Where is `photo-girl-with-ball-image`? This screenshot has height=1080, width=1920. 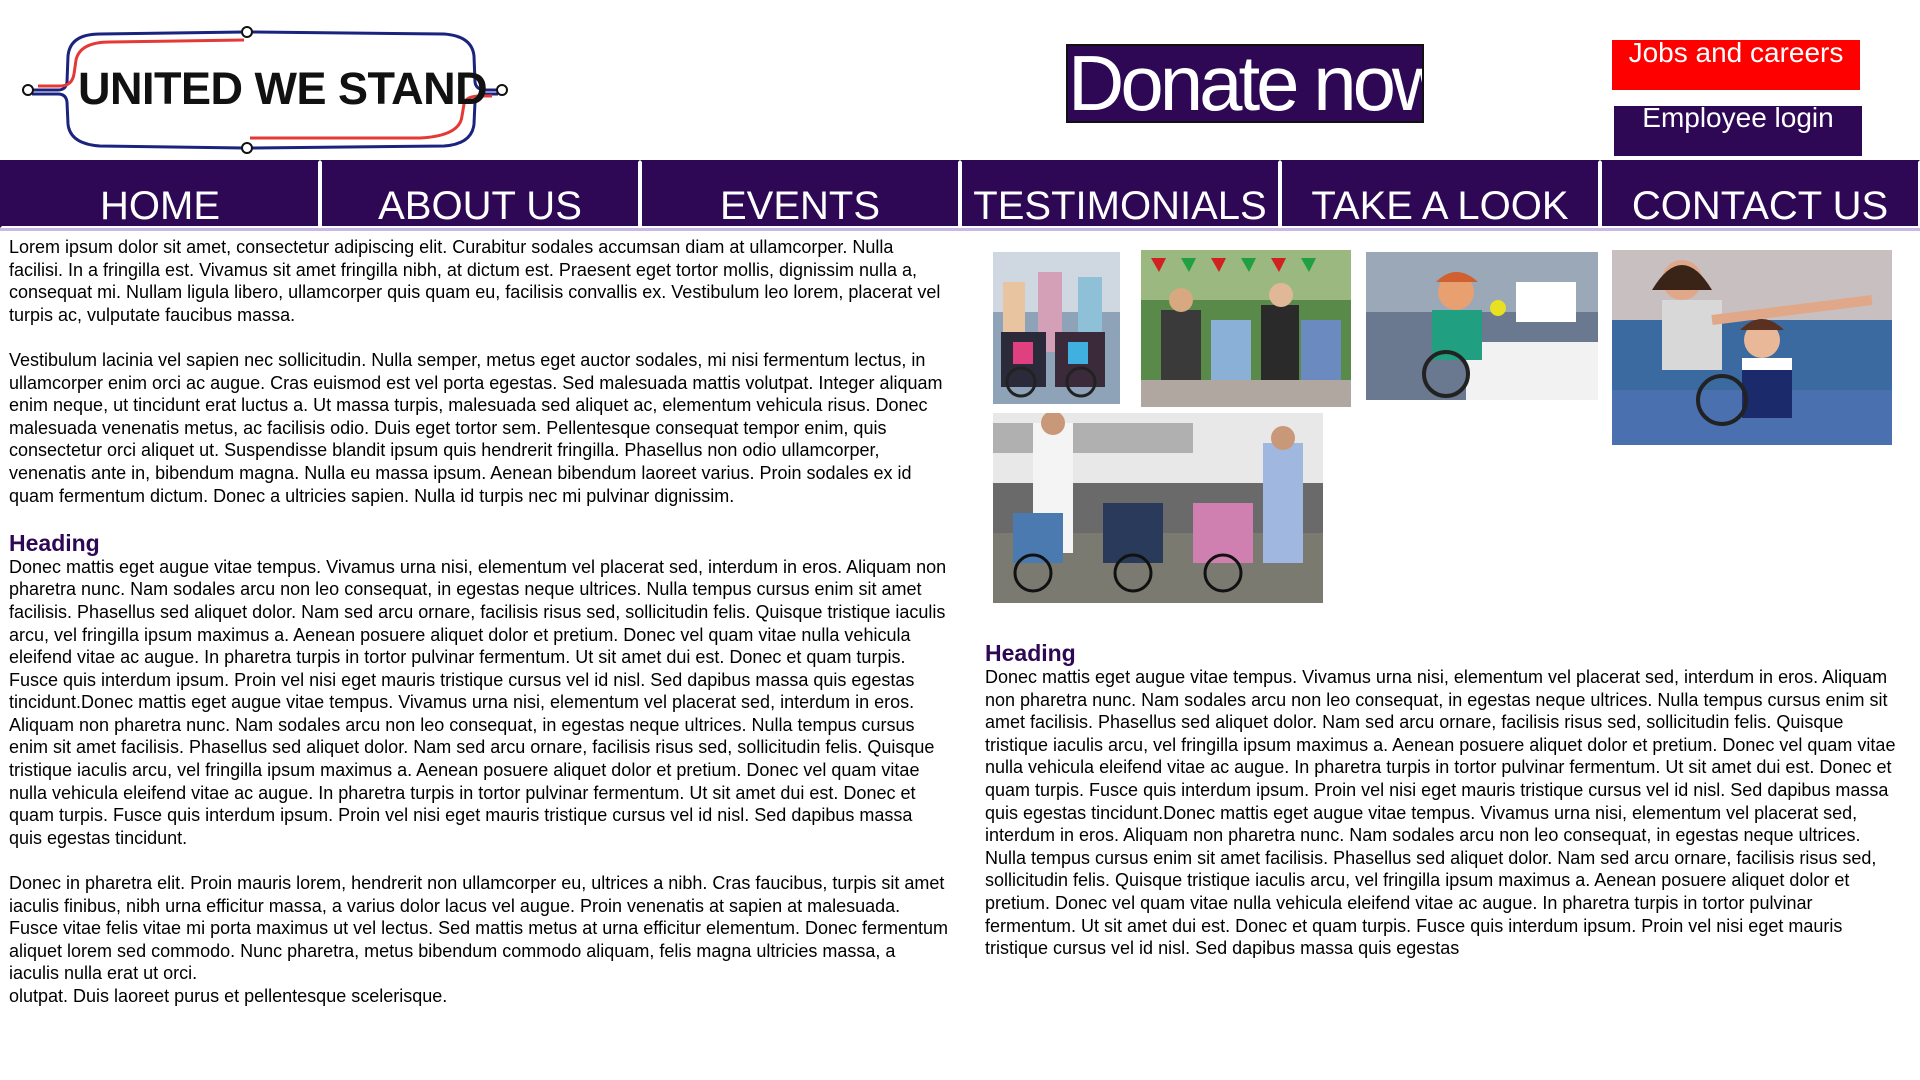 photo-girl-with-ball-image is located at coordinates (1482, 326).